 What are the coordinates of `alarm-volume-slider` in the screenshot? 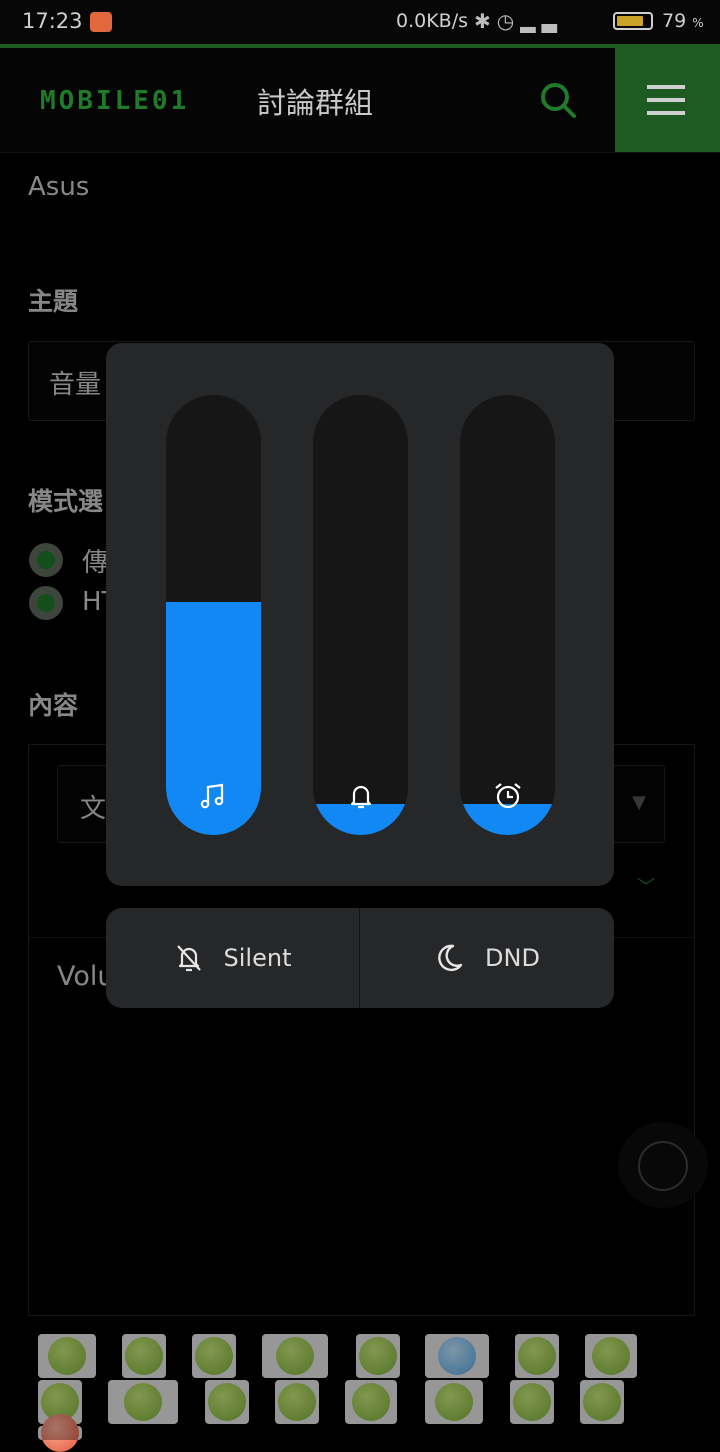 It's located at (507, 615).